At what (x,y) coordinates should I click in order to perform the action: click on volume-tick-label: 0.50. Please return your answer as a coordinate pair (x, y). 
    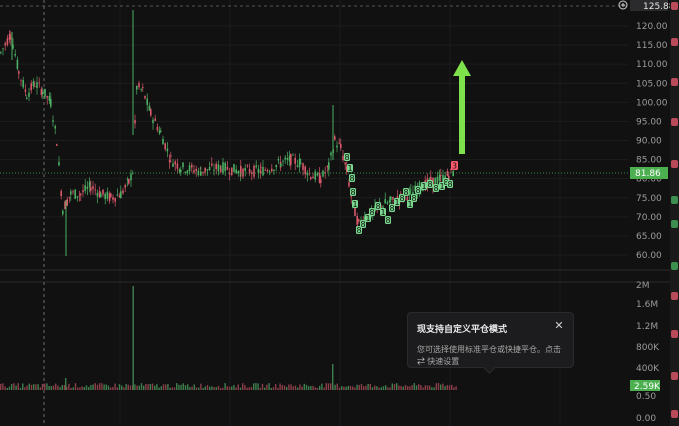
    Looking at the image, I should click on (646, 397).